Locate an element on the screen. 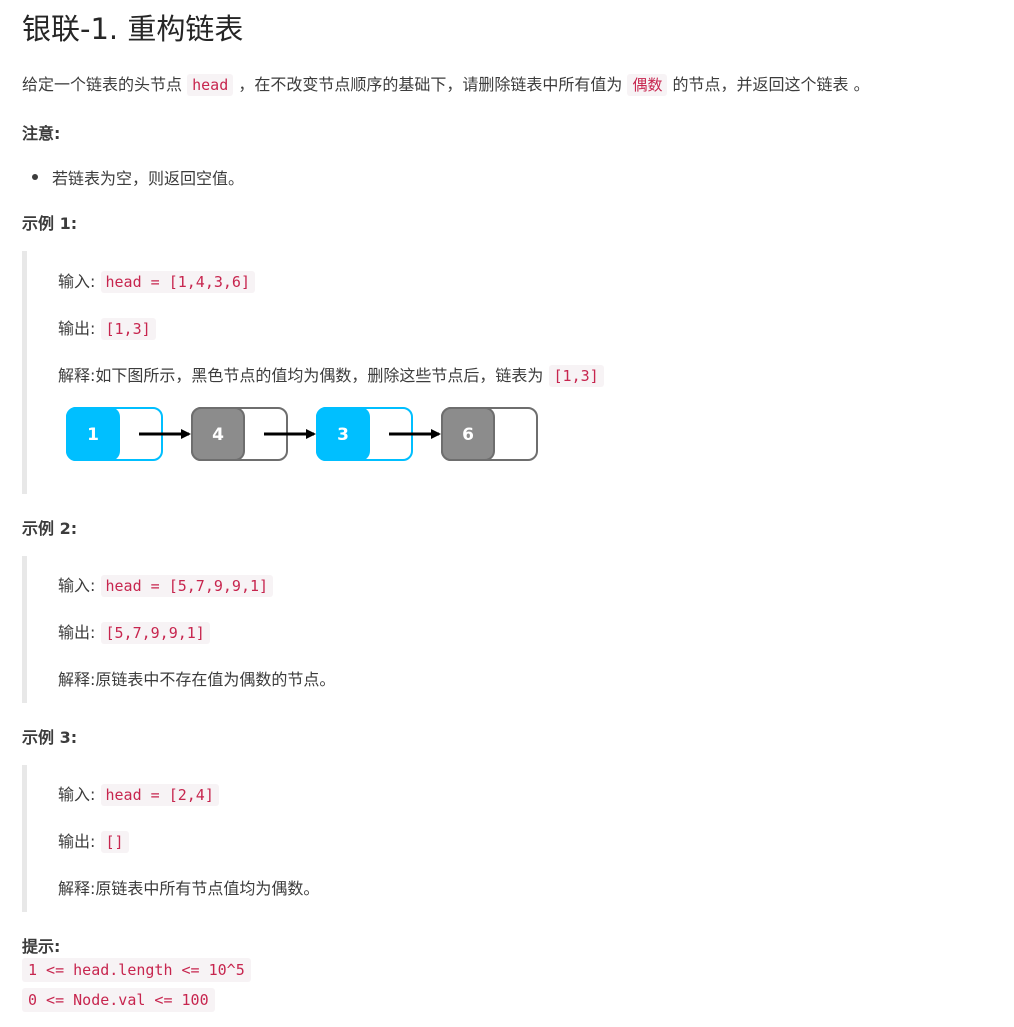 Image resolution: width=1014 pixels, height=1027 pixels. example-3-input: 输入: head = [2,4] is located at coordinates (138, 793).